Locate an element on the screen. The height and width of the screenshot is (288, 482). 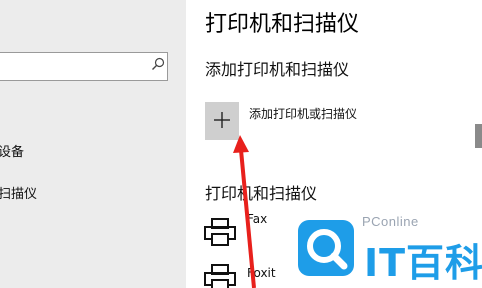
add-section-heading: 添加打印机和扫描仪 is located at coordinates (277, 69).